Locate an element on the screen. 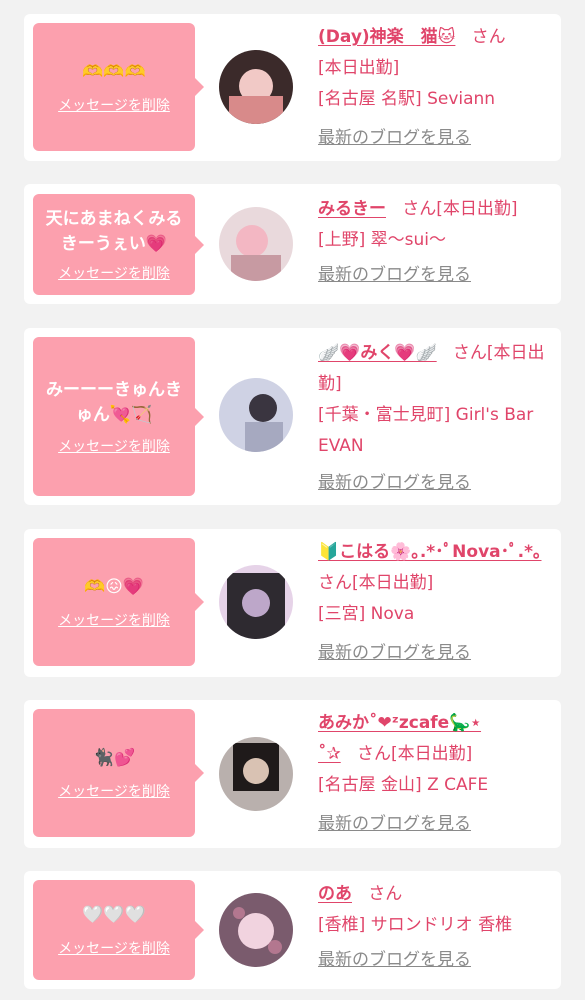 The width and height of the screenshot is (585, 1000). message-bubble: 🐈‍⬛💕 メッセージを削除 is located at coordinates (114, 773).